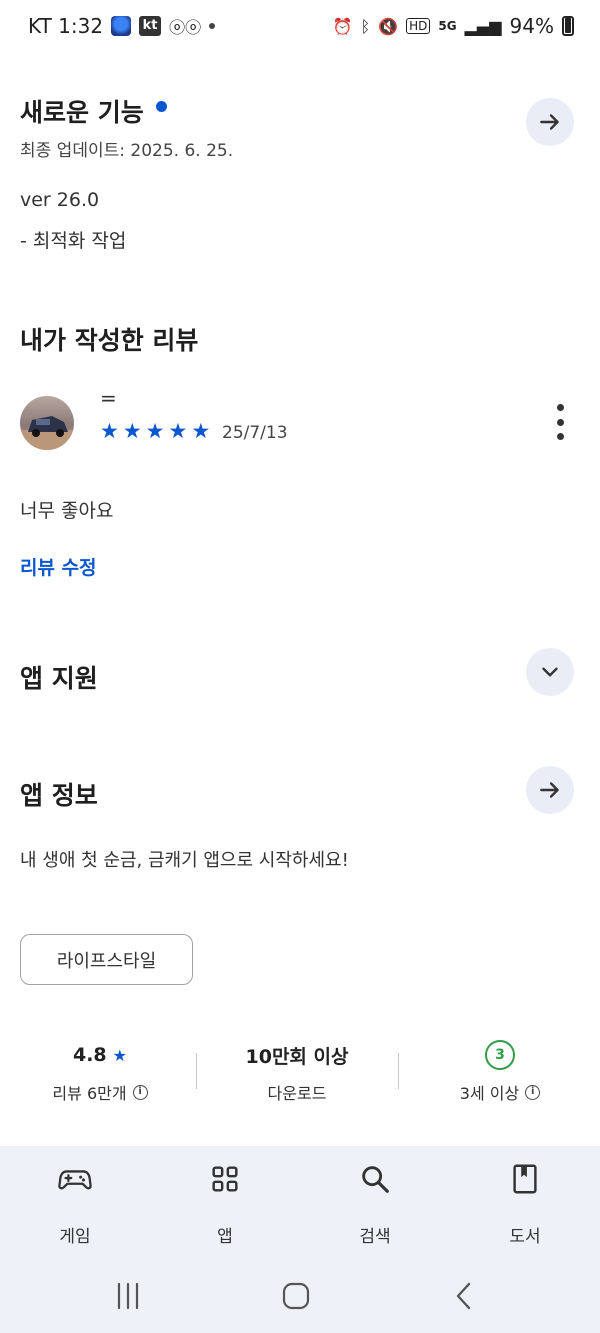  I want to click on nav-games: 게임, so click(75, 1204).